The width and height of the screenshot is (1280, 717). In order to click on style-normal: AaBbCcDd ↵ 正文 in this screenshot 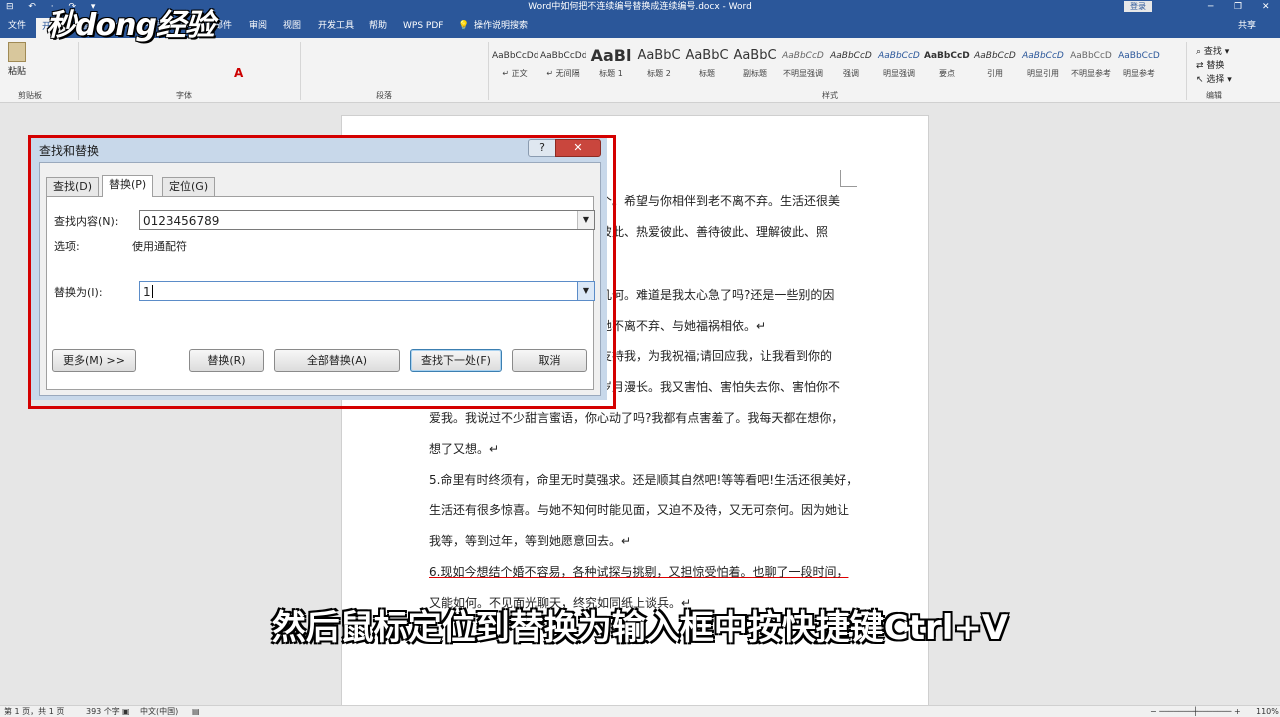, I will do `click(515, 63)`.